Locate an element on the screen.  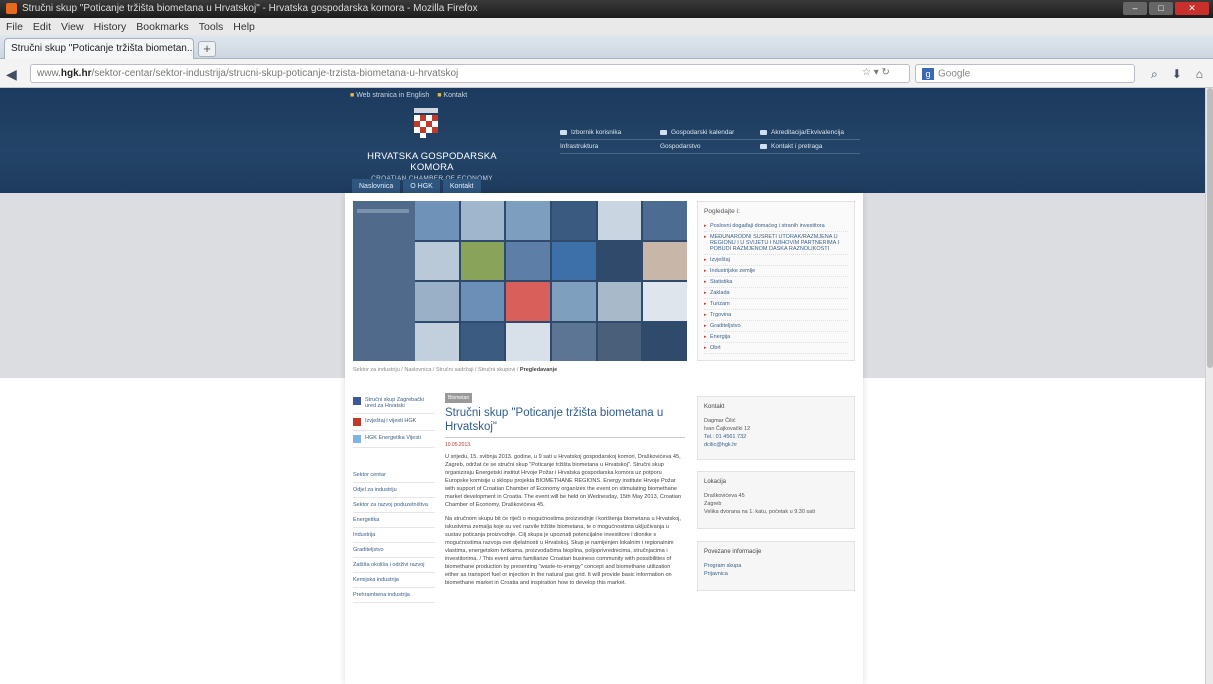
related-link: Izvještaj is located at coordinates (776, 260).